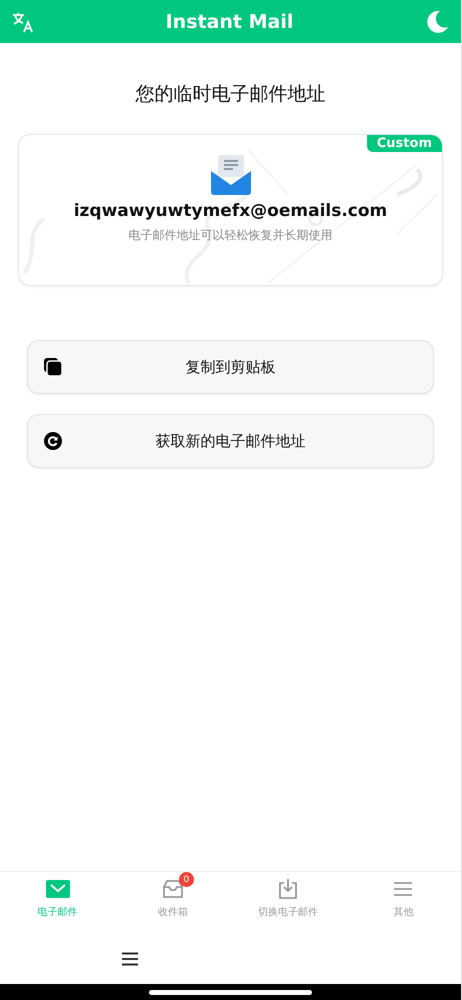  I want to click on tab-item: 切换电子邮件, so click(288, 905).